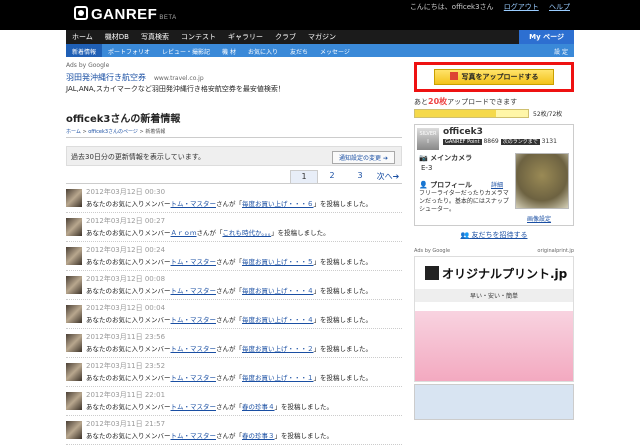  I want to click on photo-link: これも時代か。。。, so click(247, 233).